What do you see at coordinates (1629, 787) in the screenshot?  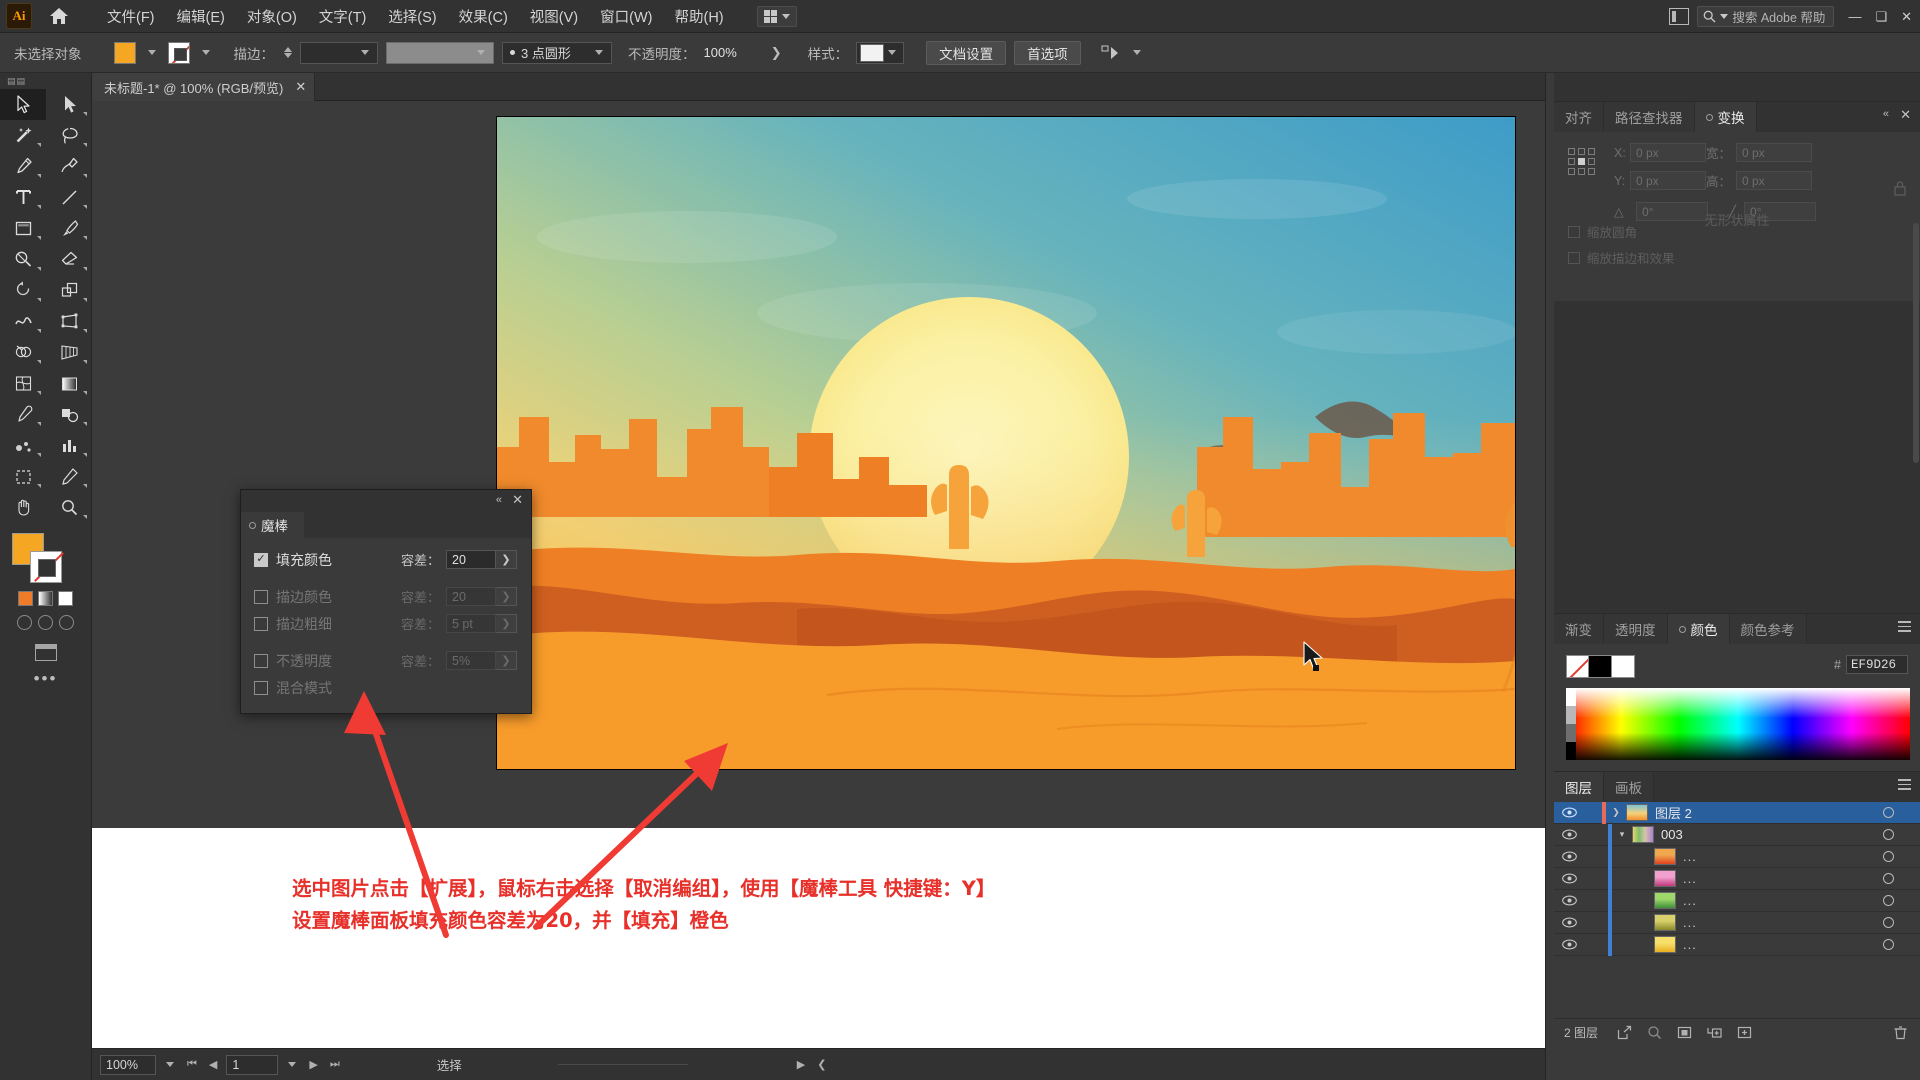 I see `tab-artboards: 画板` at bounding box center [1629, 787].